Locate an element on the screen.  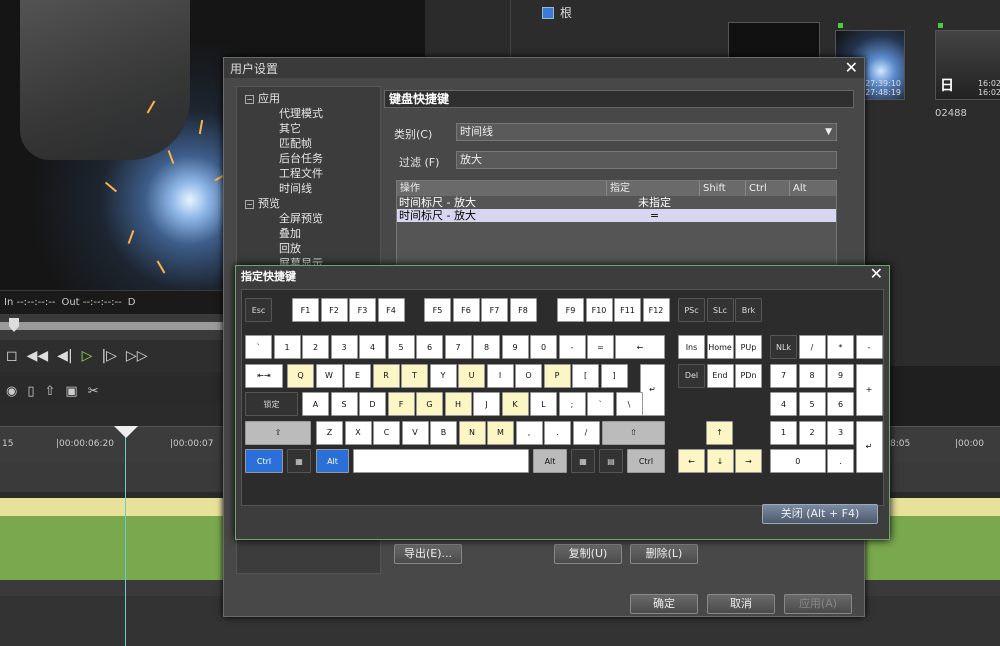
key-f2: F2 is located at coordinates (334, 310).